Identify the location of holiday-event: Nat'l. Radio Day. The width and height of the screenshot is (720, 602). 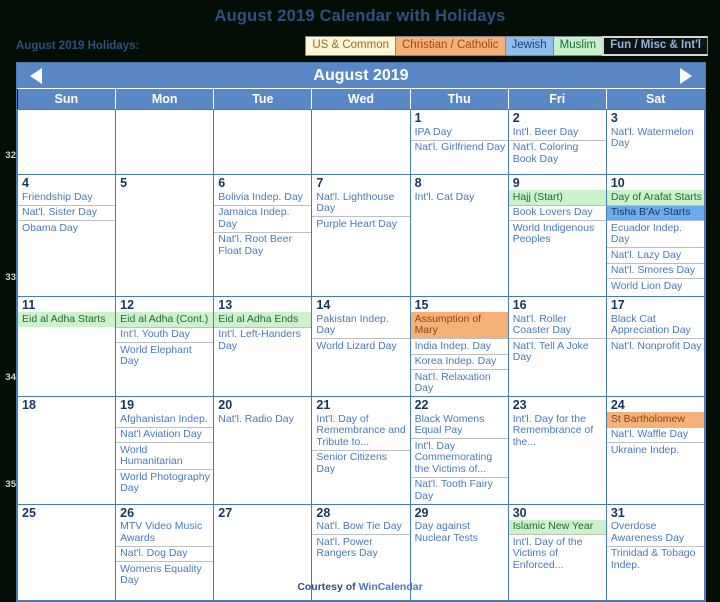
(263, 419).